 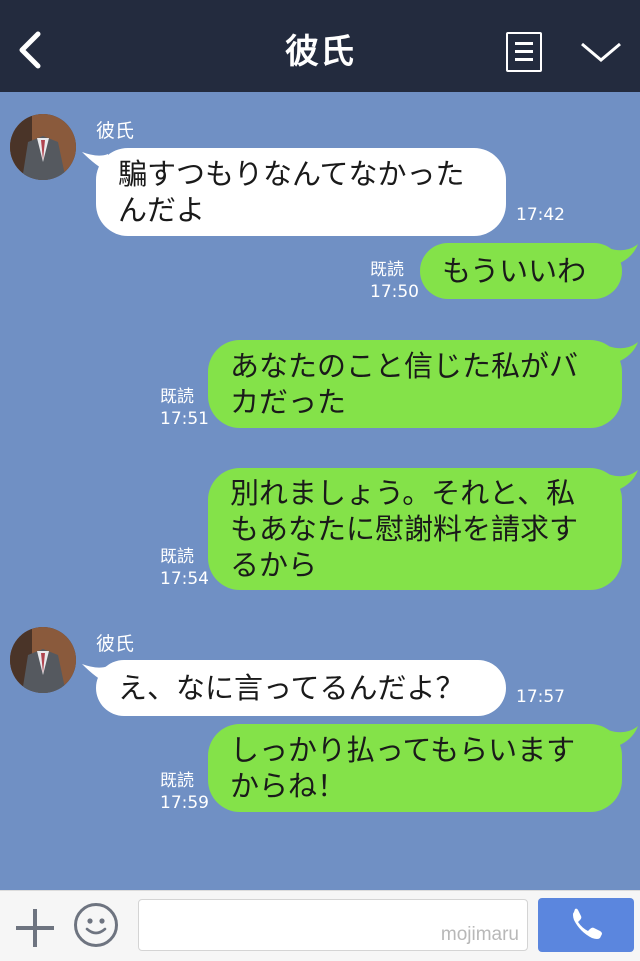 What do you see at coordinates (184, 803) in the screenshot?
I see `message-time: 17:59` at bounding box center [184, 803].